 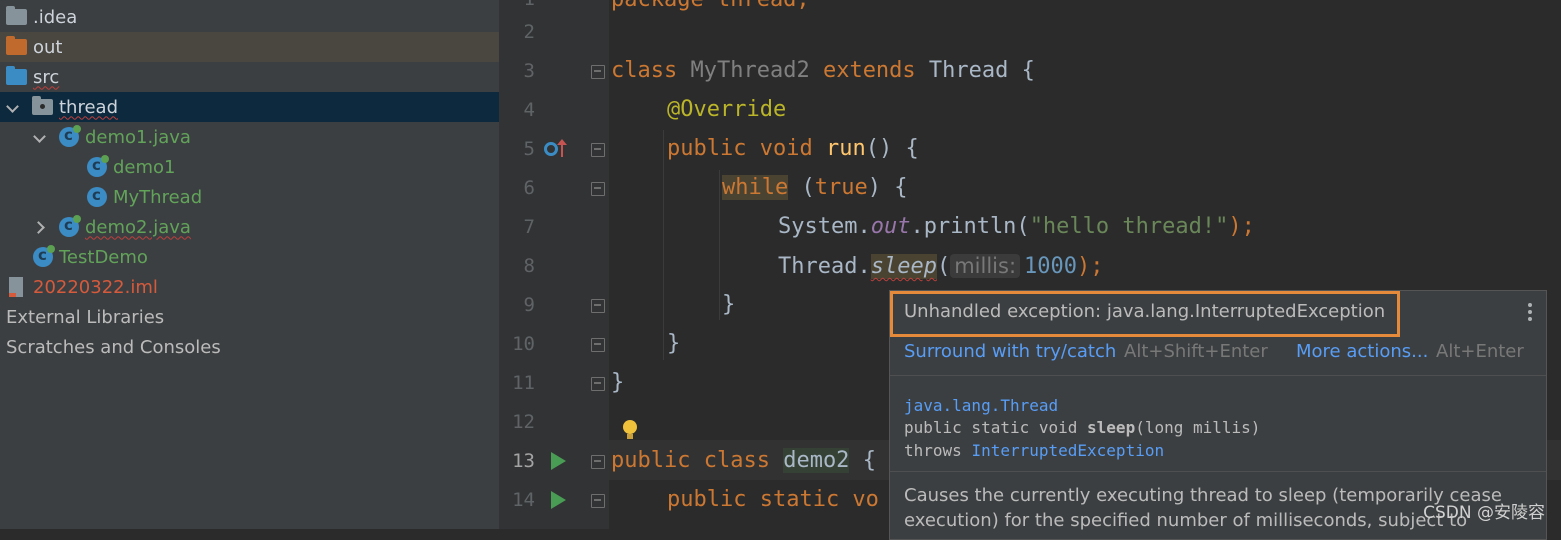 I want to click on line-number: 12, so click(x=523, y=422).